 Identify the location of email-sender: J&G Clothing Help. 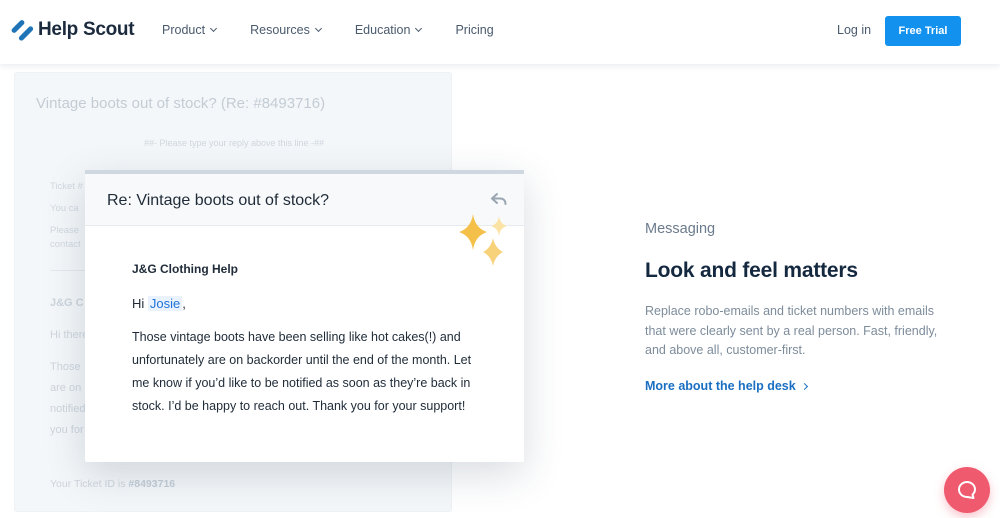
(185, 269).